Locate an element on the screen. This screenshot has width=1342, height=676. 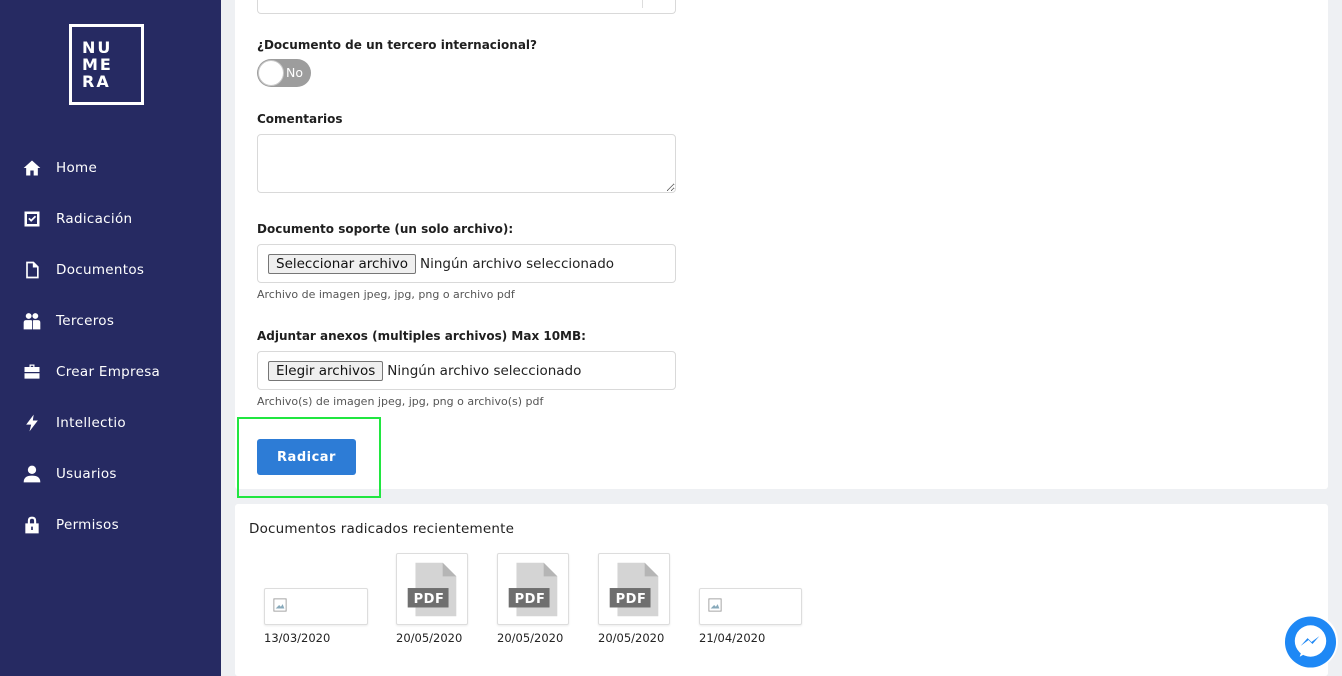
soporte-file-status: Ningún archivo seleccionado is located at coordinates (517, 263).